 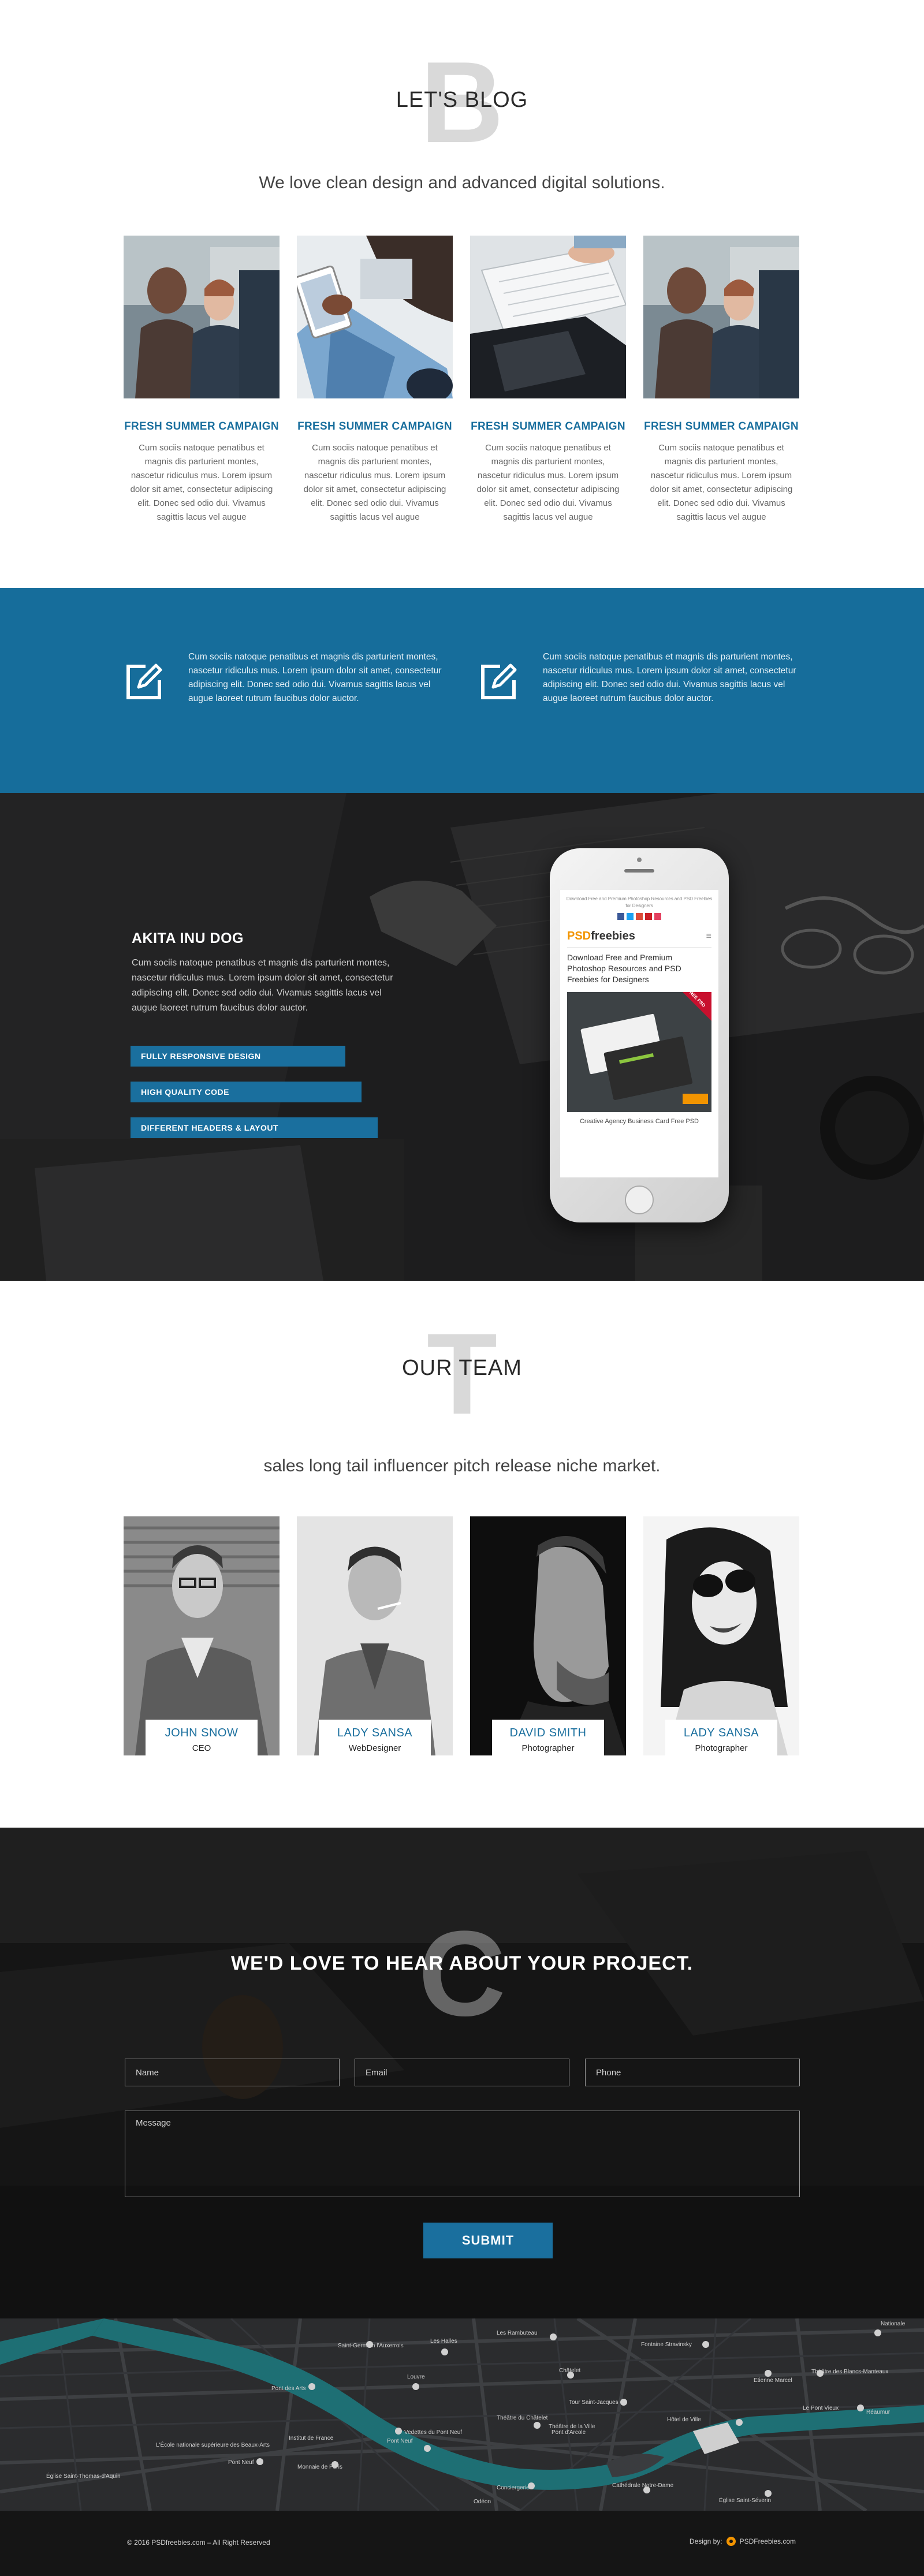 What do you see at coordinates (639, 1052) in the screenshot?
I see `phone-preview-image: FREE PSD` at bounding box center [639, 1052].